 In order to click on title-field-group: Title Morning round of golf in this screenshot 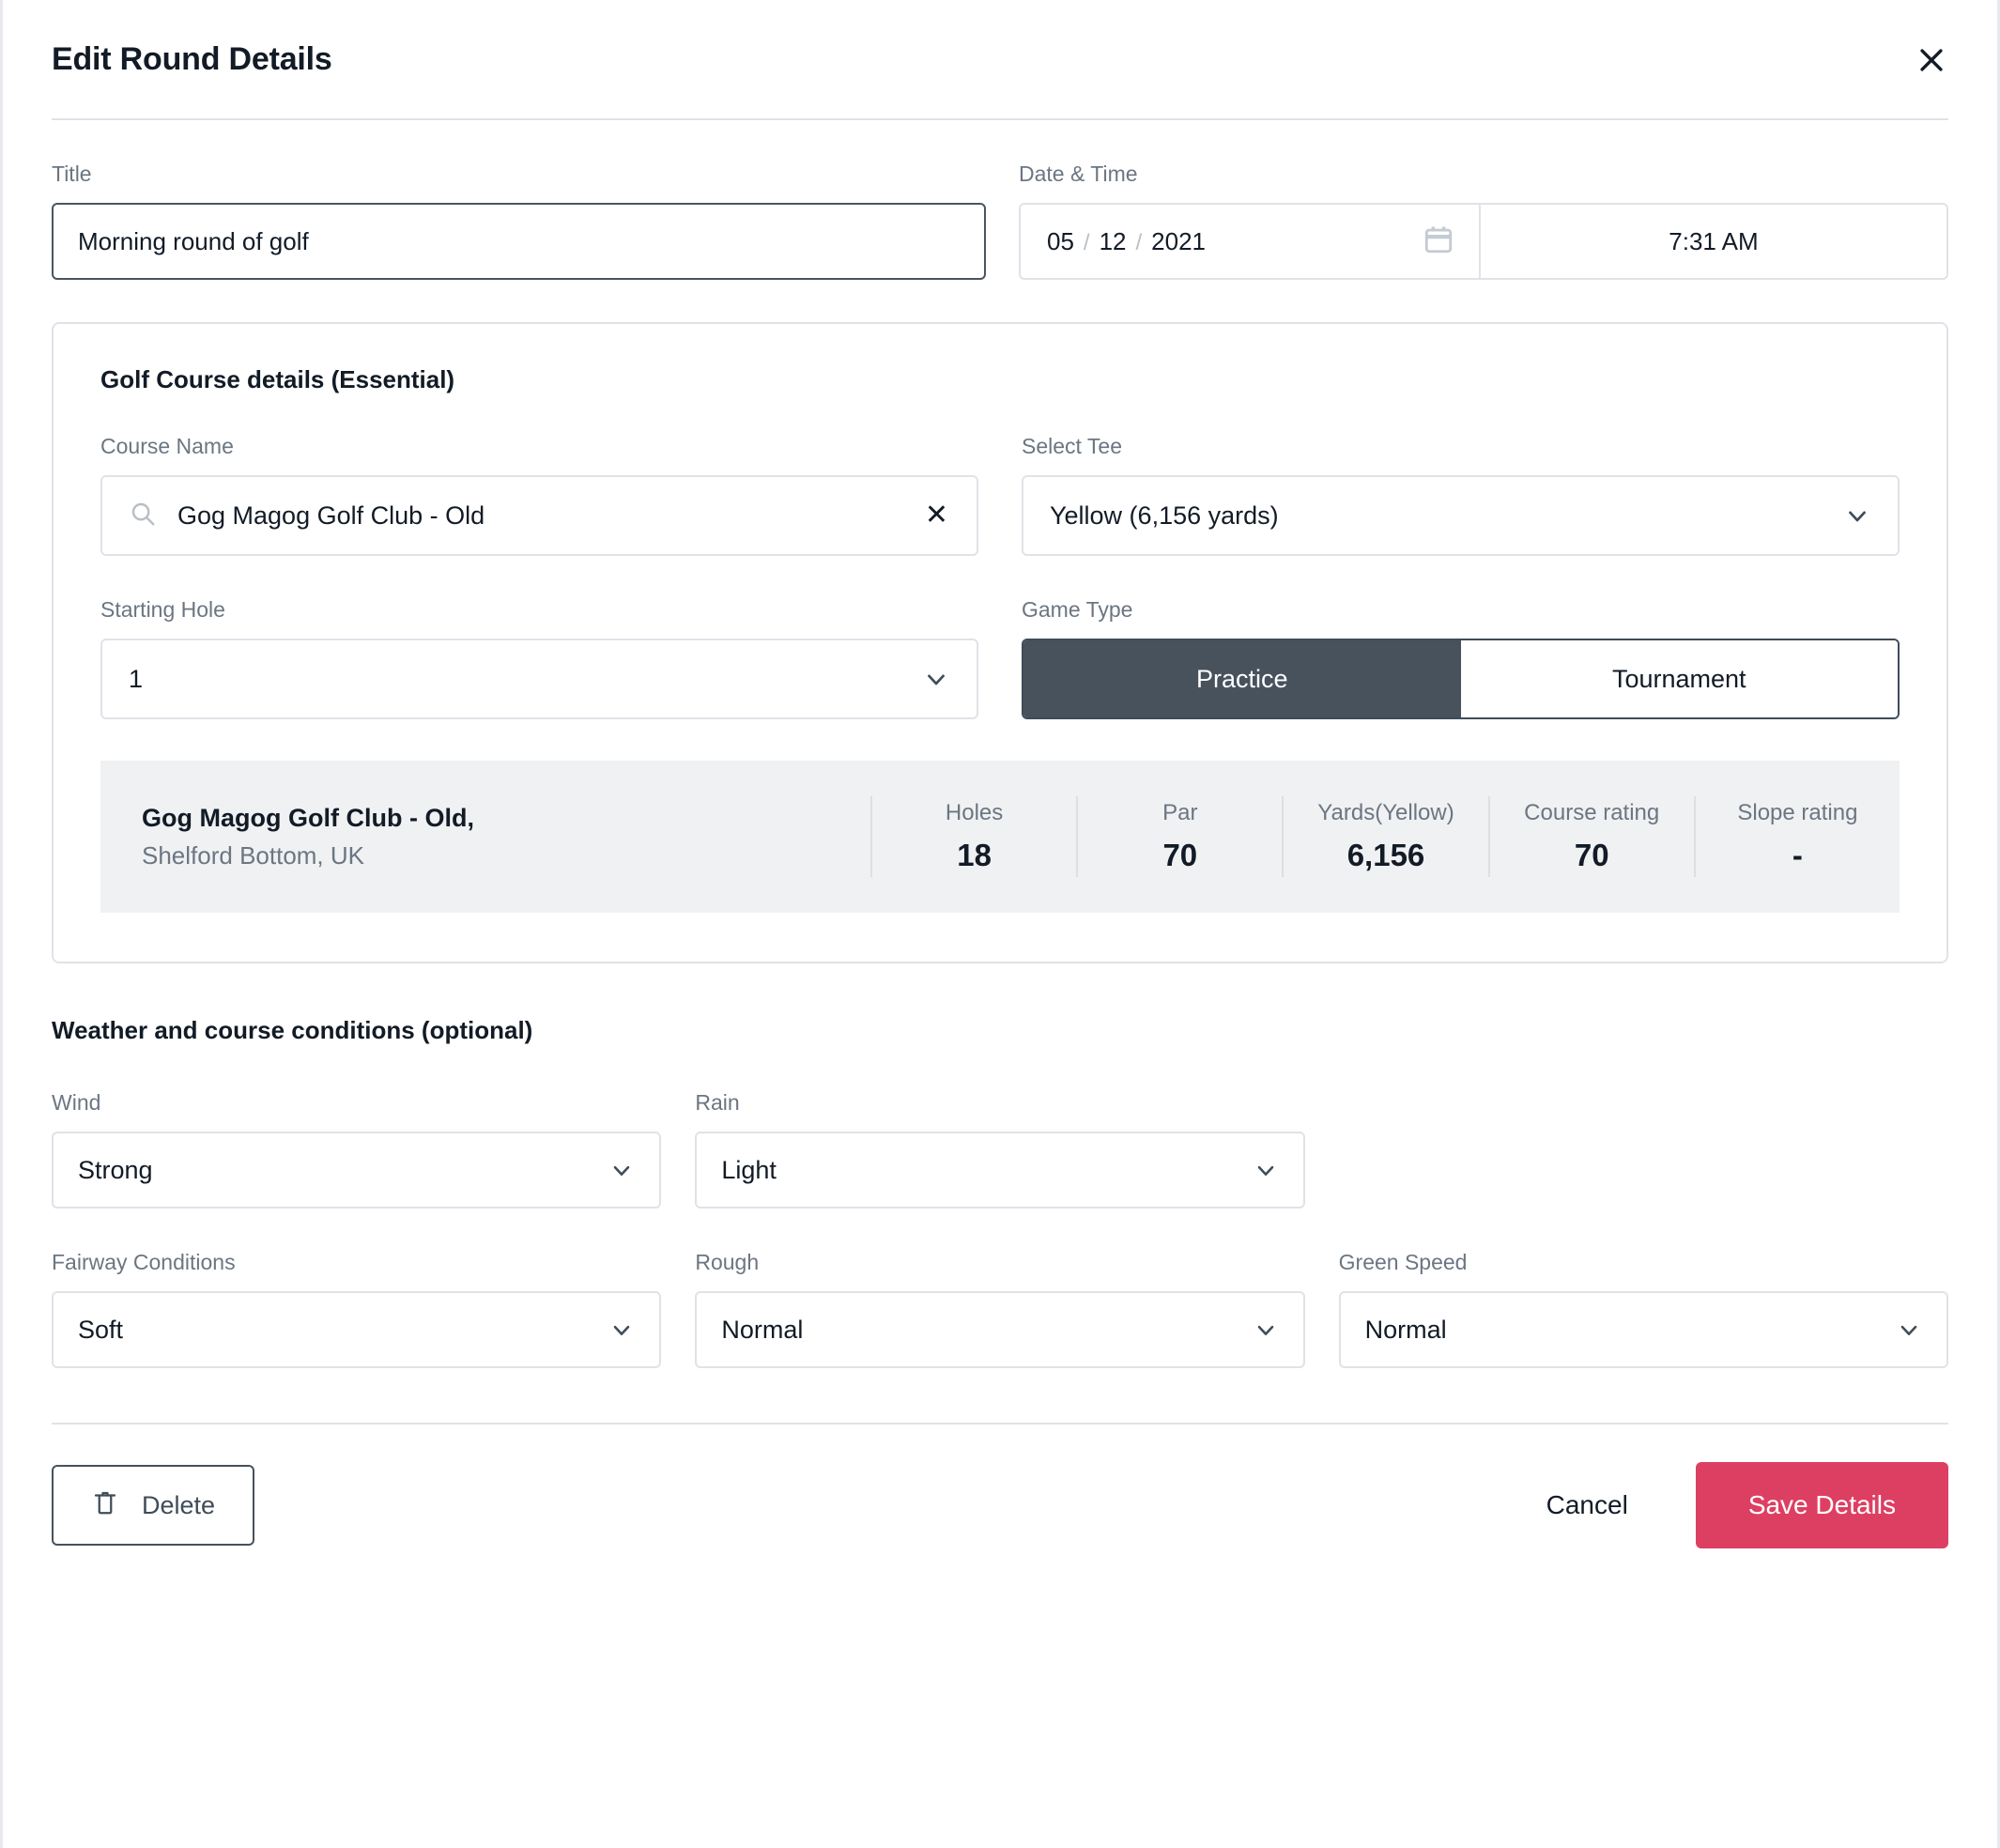, I will do `click(519, 221)`.